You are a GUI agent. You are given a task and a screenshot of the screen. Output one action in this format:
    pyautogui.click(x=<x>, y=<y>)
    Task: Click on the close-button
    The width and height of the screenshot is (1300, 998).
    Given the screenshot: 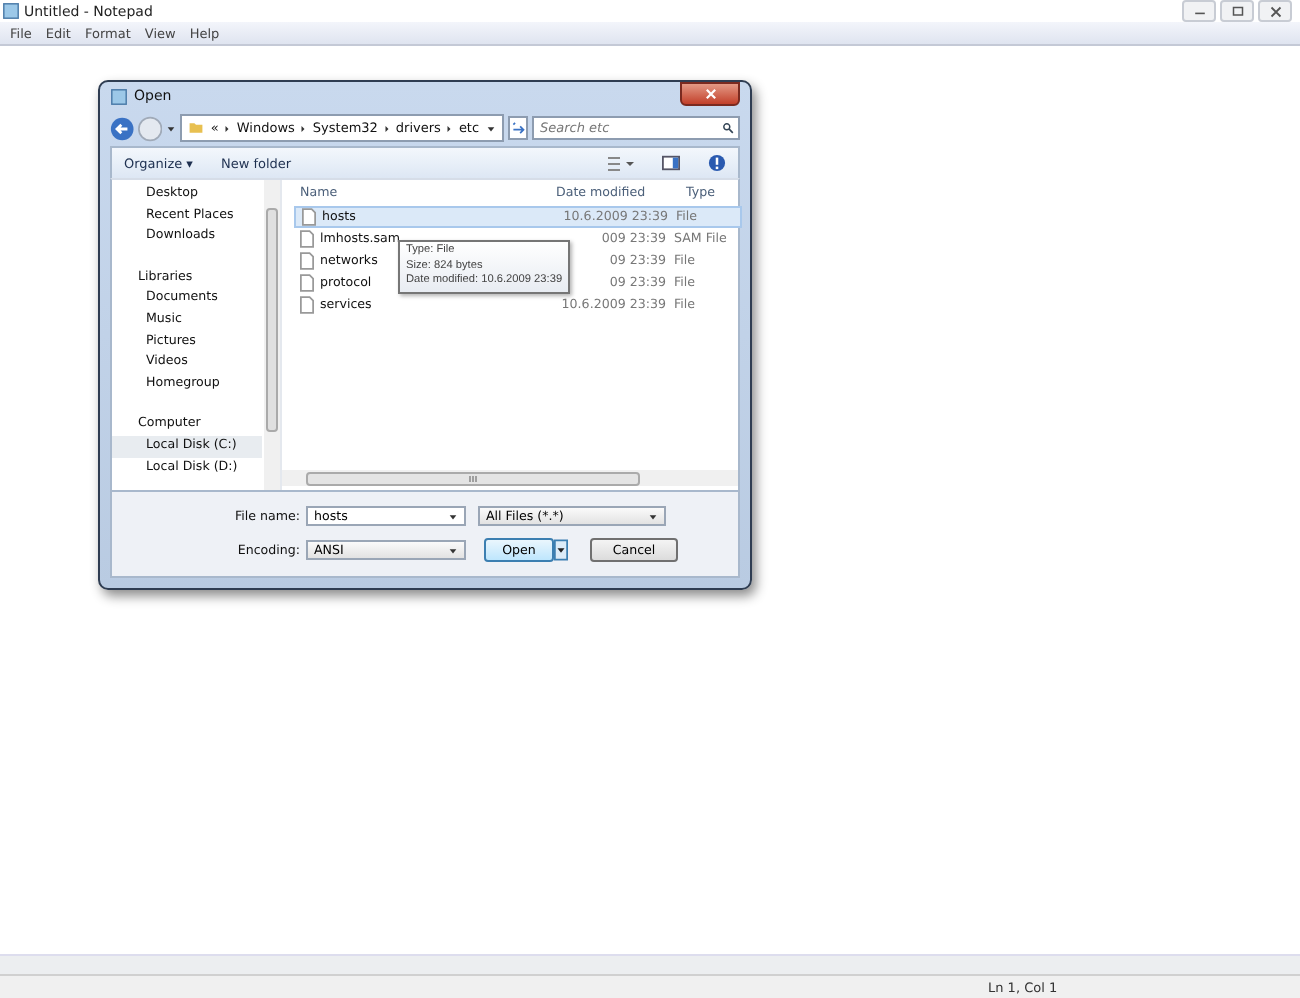 What is the action you would take?
    pyautogui.click(x=710, y=94)
    